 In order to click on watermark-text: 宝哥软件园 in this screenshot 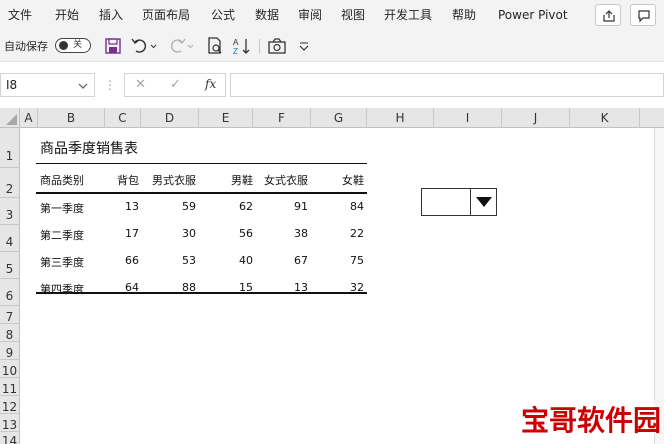, I will do `click(591, 420)`.